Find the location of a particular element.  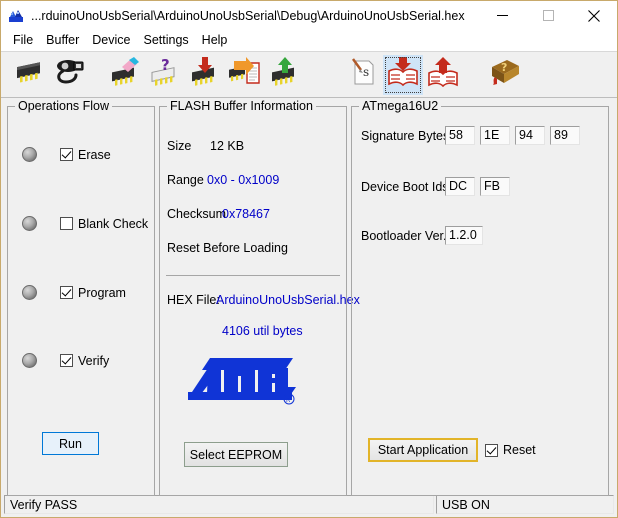

hex-file-value: ArduinoUnoUsbSerial.hex is located at coordinates (288, 300).